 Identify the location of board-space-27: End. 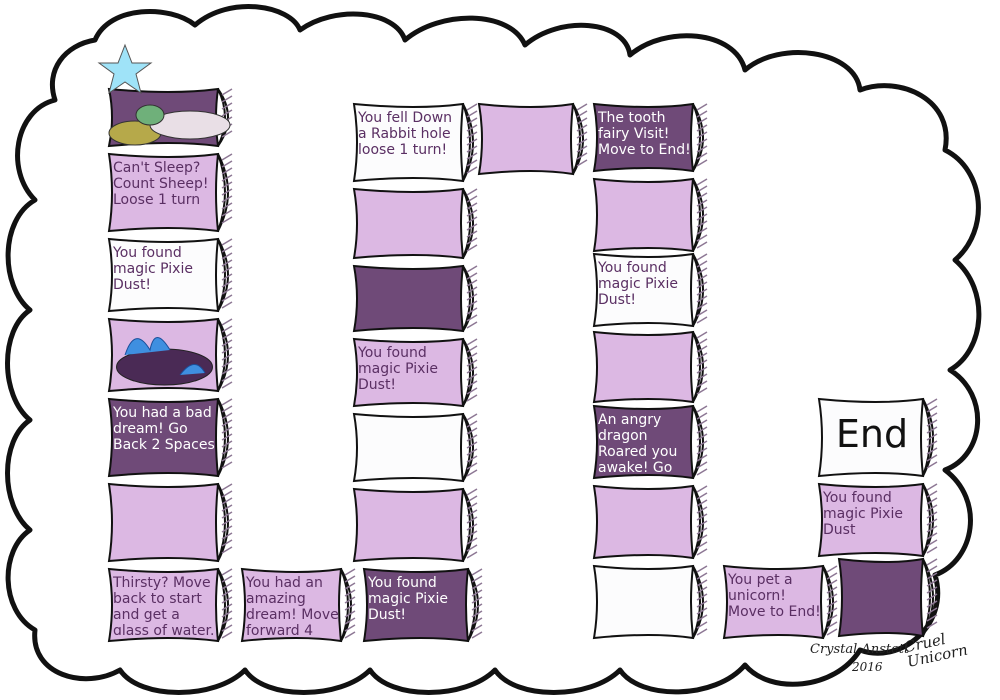
(880, 437).